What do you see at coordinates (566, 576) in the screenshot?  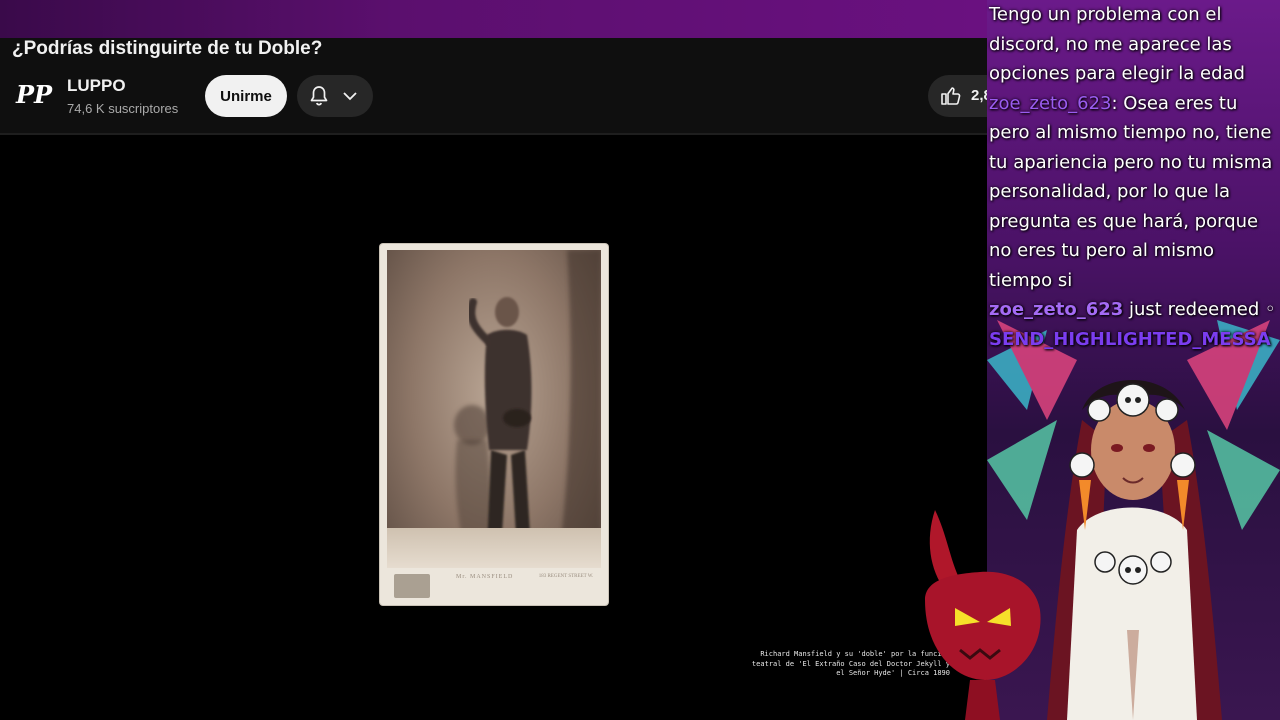 I see `photo-studio-address: 183 REGENT STREET W.` at bounding box center [566, 576].